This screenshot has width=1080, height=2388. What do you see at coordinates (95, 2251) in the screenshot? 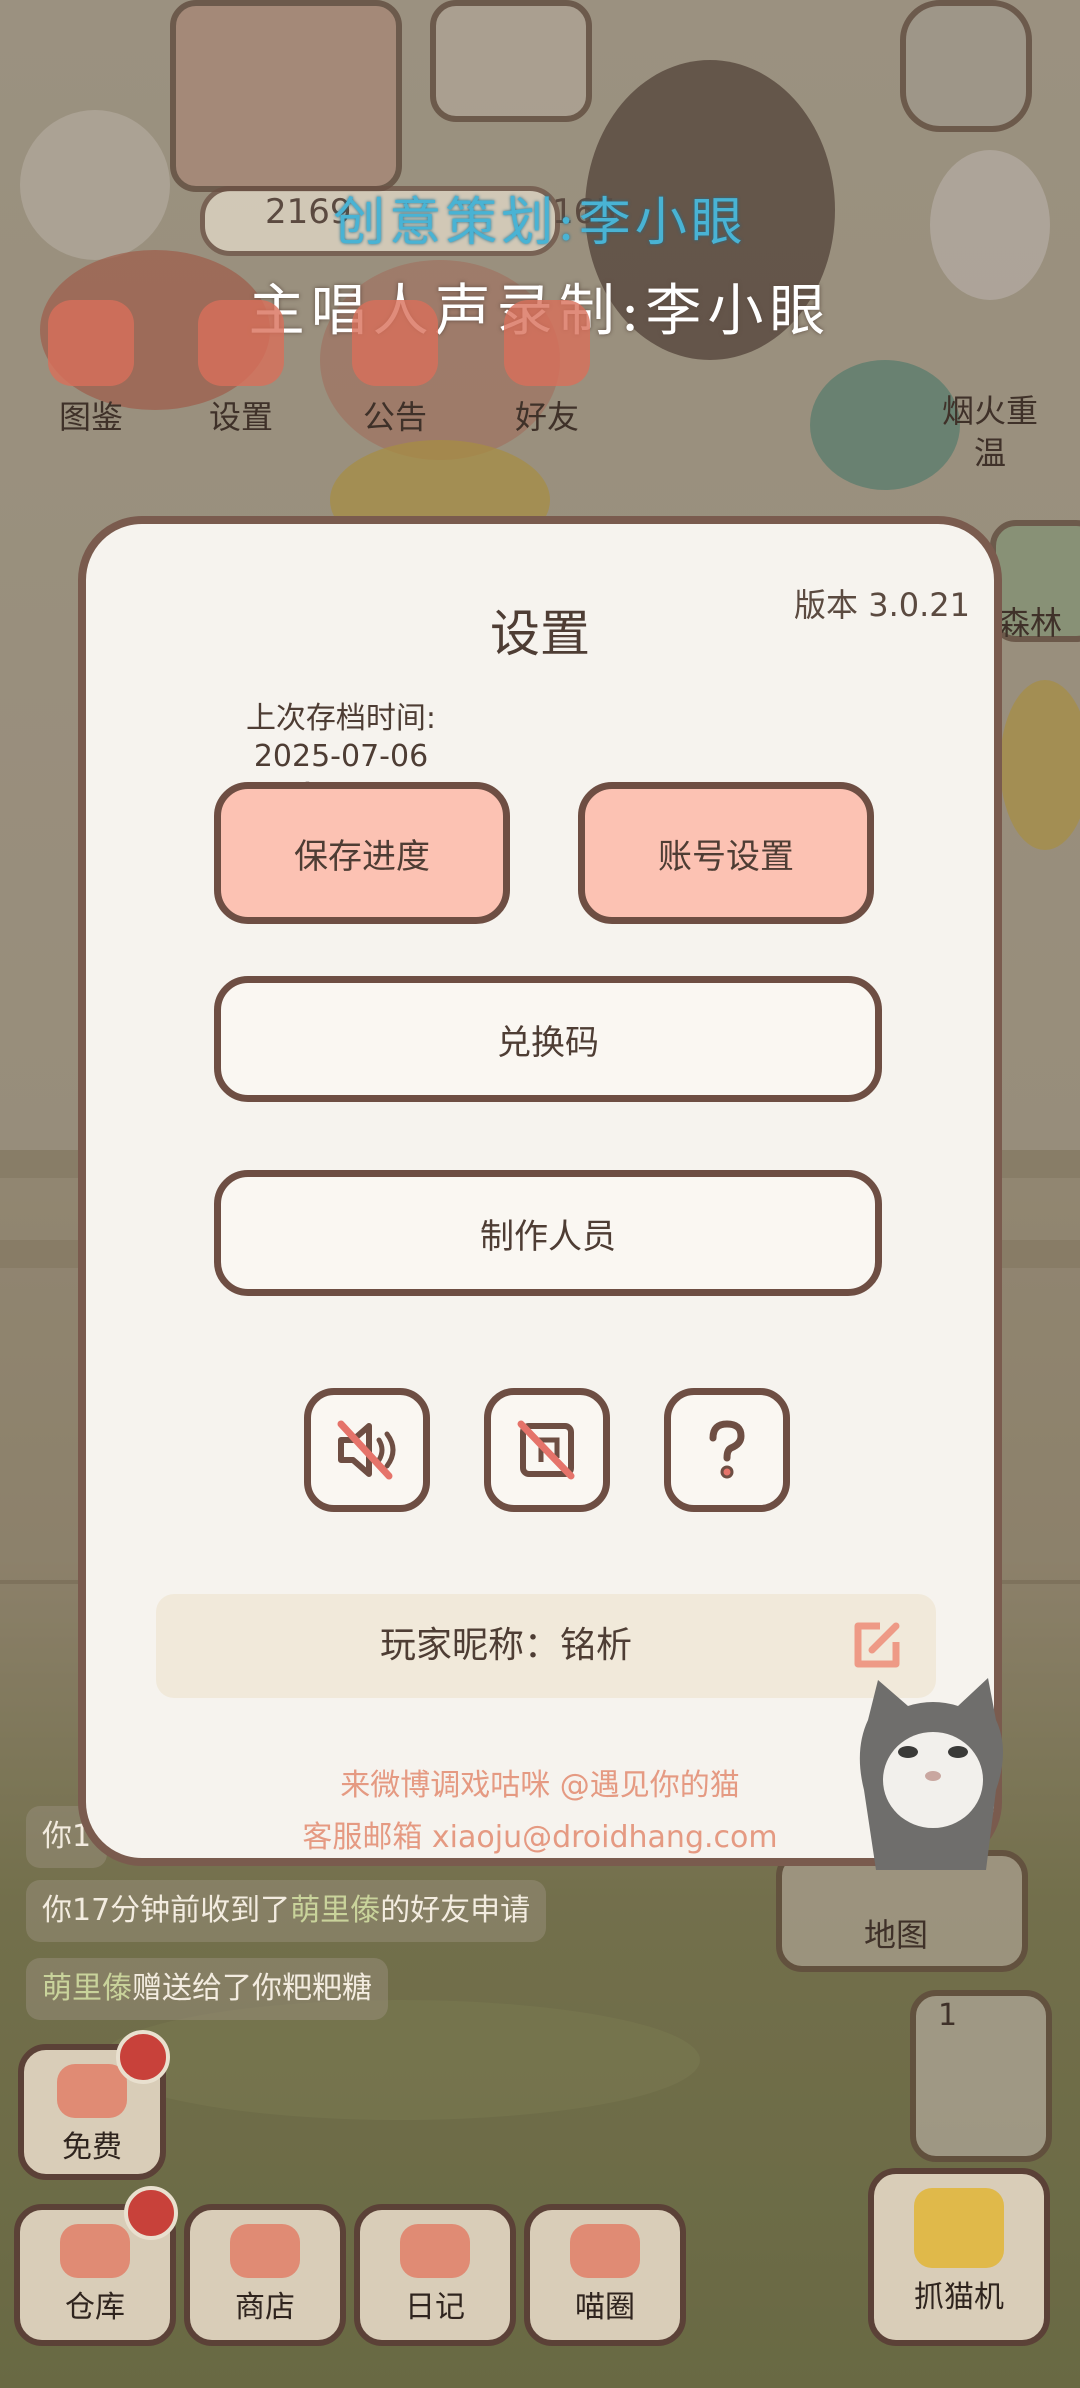
I see `box-icon` at bounding box center [95, 2251].